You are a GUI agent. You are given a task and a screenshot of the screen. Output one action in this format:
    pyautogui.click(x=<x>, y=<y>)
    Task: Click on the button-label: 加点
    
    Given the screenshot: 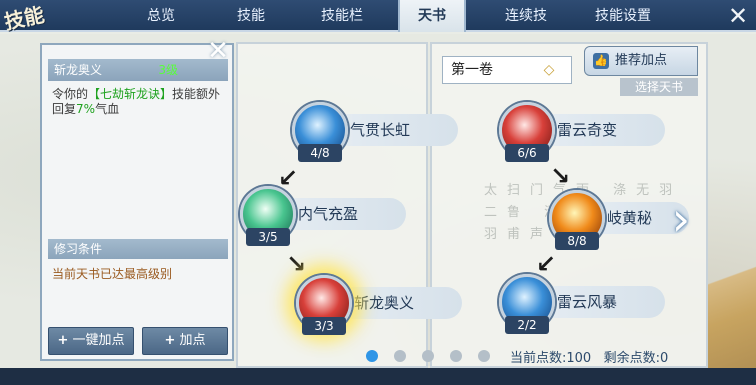 What is the action you would take?
    pyautogui.click(x=192, y=340)
    